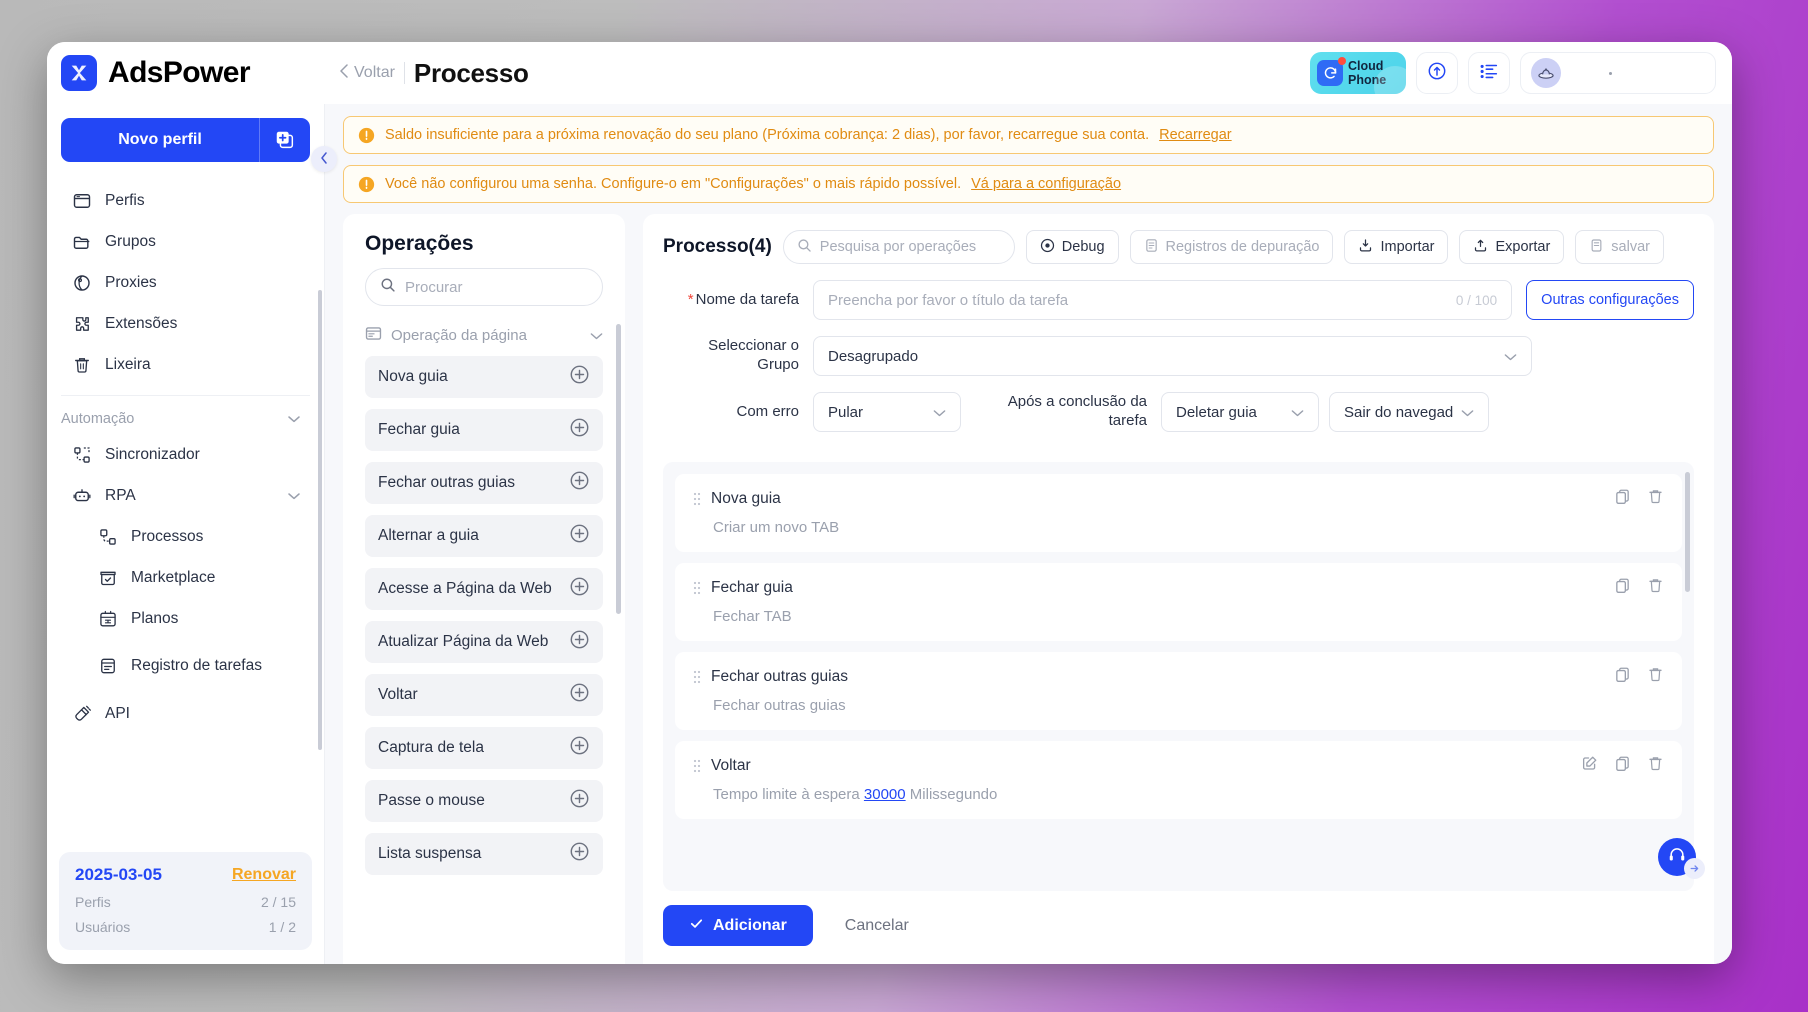 The image size is (1808, 1012). Describe the element at coordinates (877, 925) in the screenshot. I see `cancel-button: Cancelar` at that location.